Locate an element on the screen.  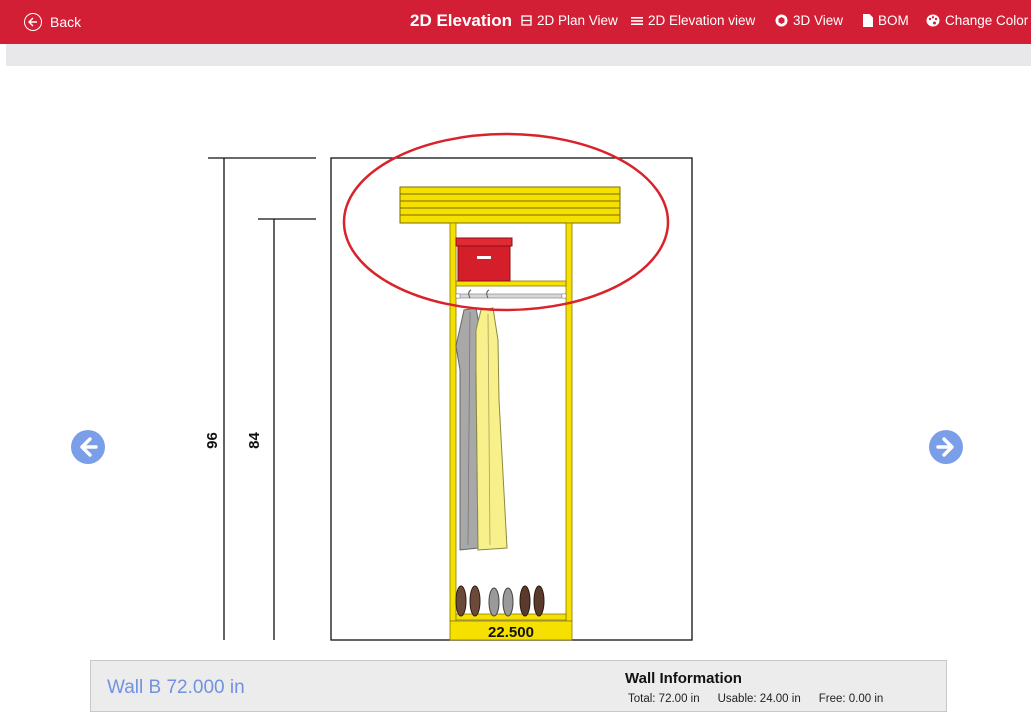
wall-info-title: Wall Information is located at coordinates (683, 678).